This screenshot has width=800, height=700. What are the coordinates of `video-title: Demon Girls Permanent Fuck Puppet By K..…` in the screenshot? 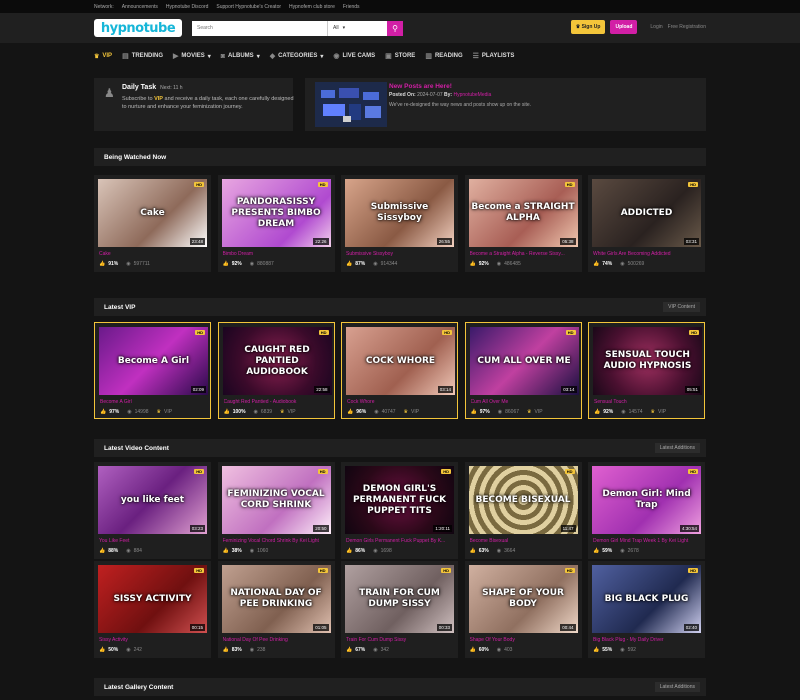 It's located at (400, 541).